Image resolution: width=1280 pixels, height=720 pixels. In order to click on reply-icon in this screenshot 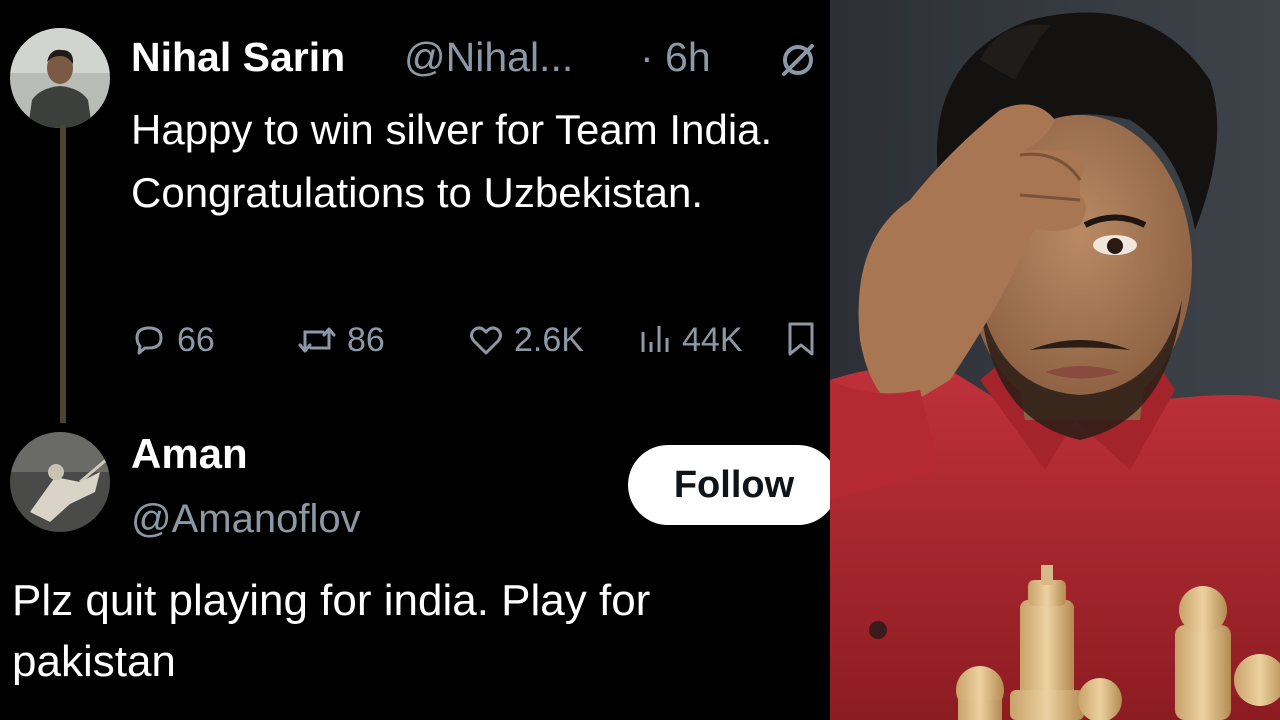, I will do `click(149, 340)`.